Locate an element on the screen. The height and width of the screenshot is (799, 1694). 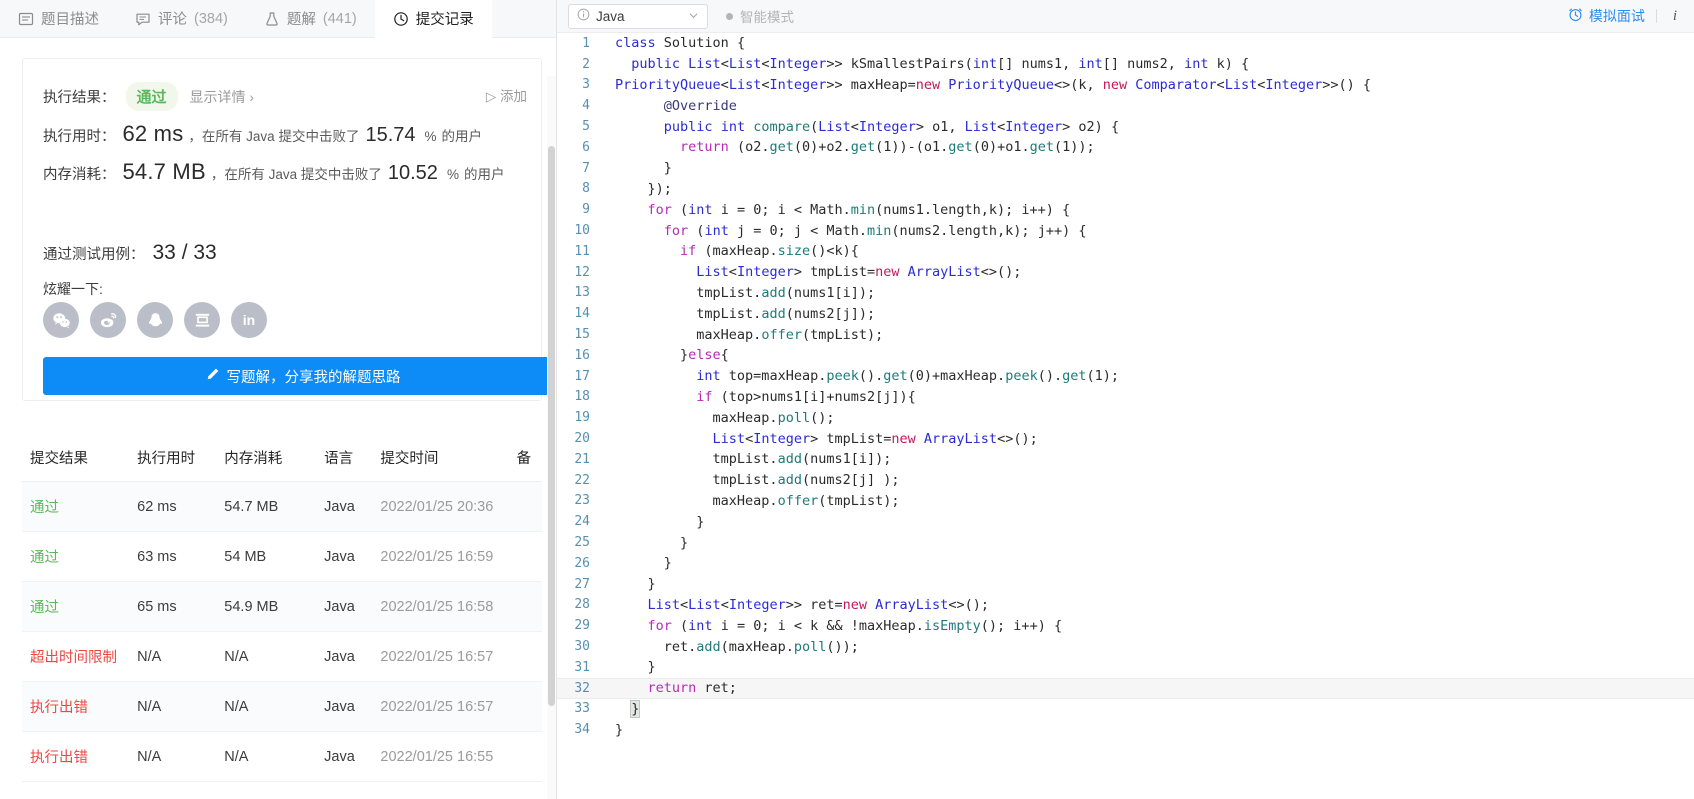
douban-share-icon is located at coordinates (202, 320).